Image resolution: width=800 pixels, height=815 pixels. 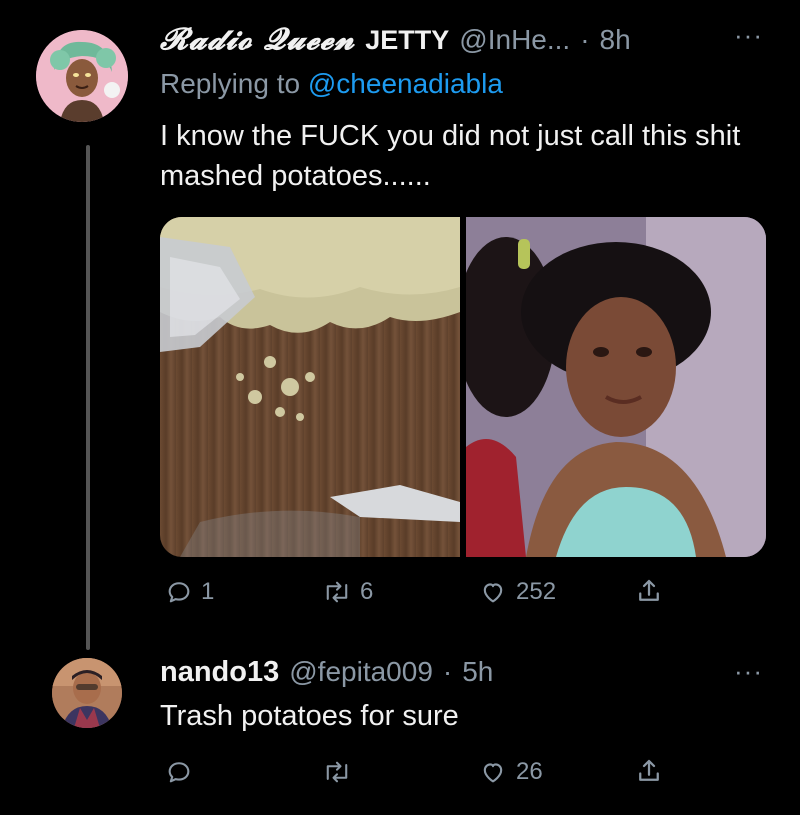 What do you see at coordinates (87, 693) in the screenshot?
I see `avatar-nando13` at bounding box center [87, 693].